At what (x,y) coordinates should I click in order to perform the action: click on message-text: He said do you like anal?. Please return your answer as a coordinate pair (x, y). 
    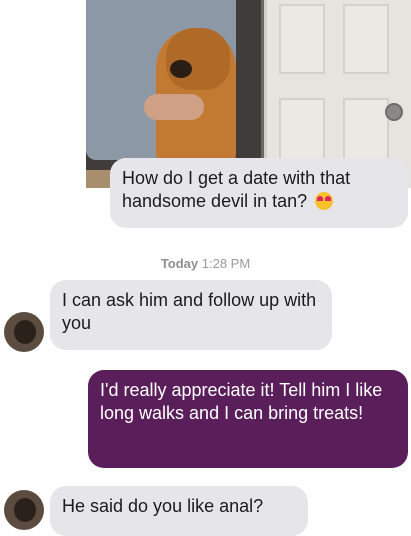
    Looking at the image, I should click on (163, 506).